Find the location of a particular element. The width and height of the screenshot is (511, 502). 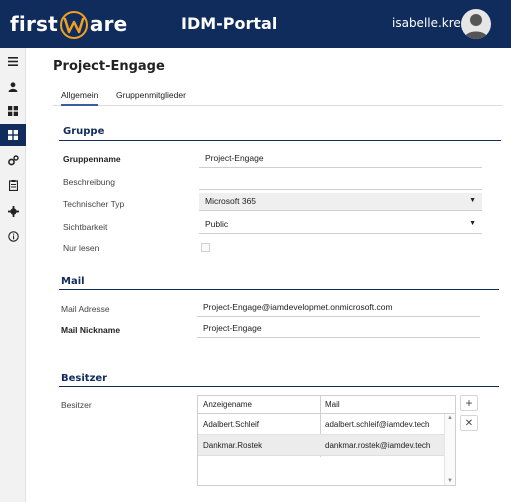

tab-allgemein: Allgemein is located at coordinates (80, 97).